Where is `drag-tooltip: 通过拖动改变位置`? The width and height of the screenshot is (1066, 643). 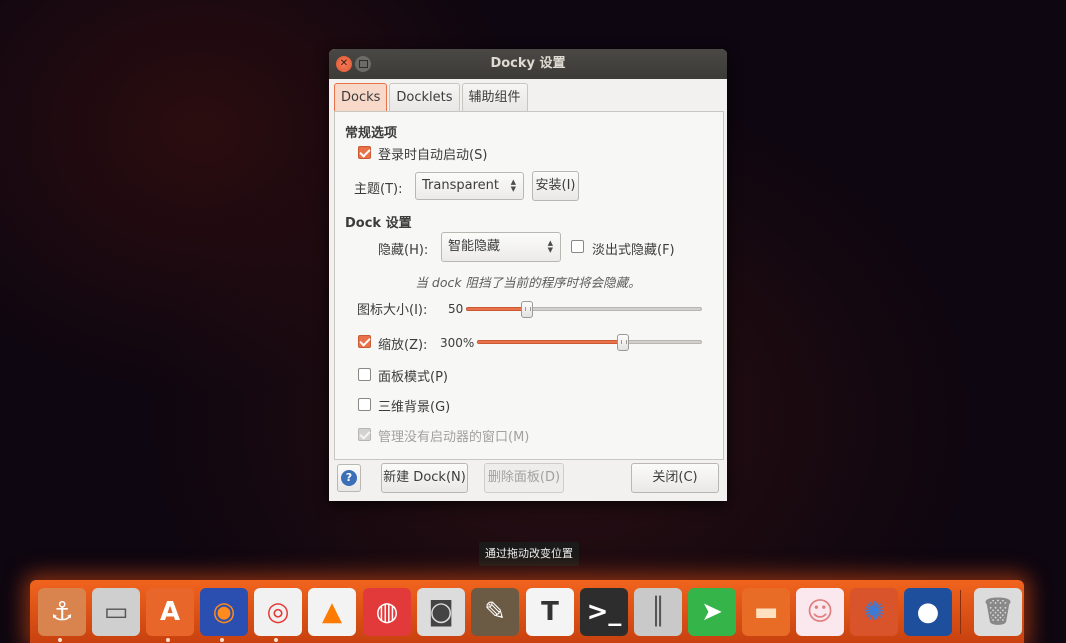
drag-tooltip: 通过拖动改变位置 is located at coordinates (529, 554).